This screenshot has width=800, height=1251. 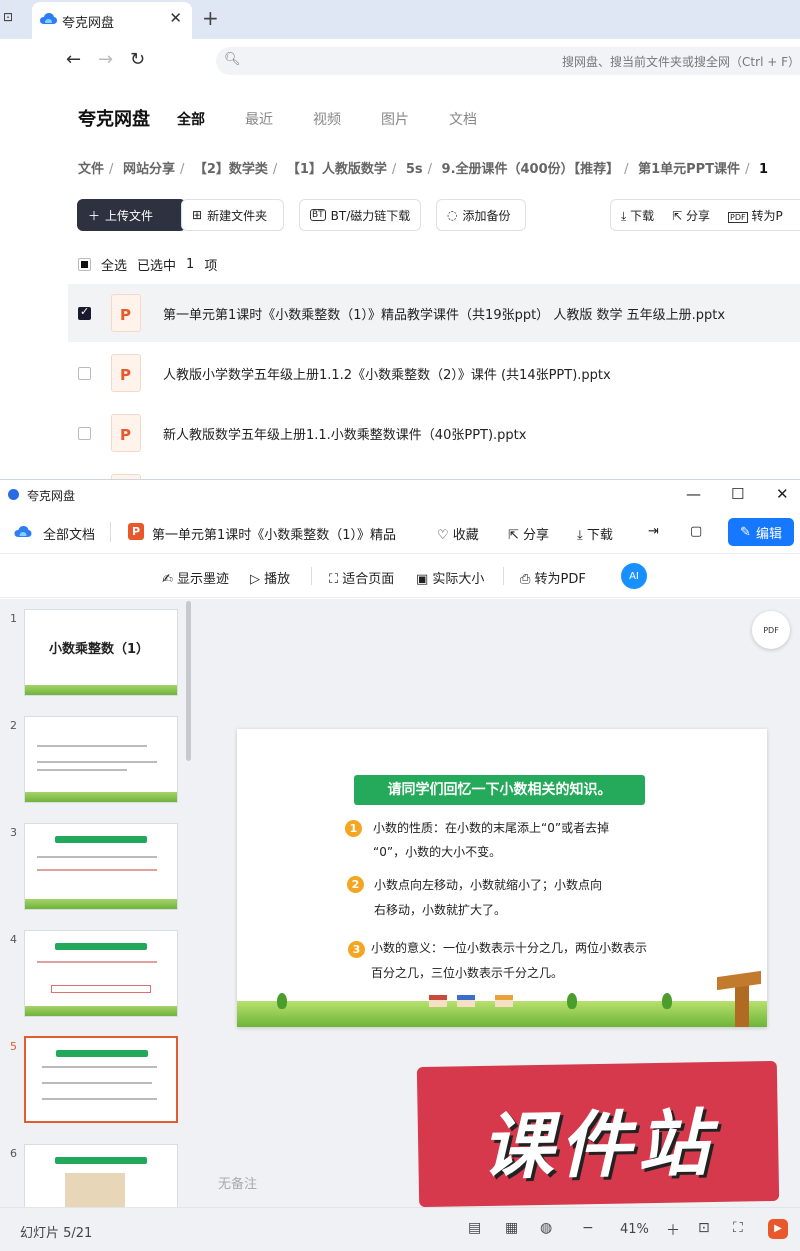 What do you see at coordinates (738, 1228) in the screenshot?
I see `fullscreen-icon: ⛶` at bounding box center [738, 1228].